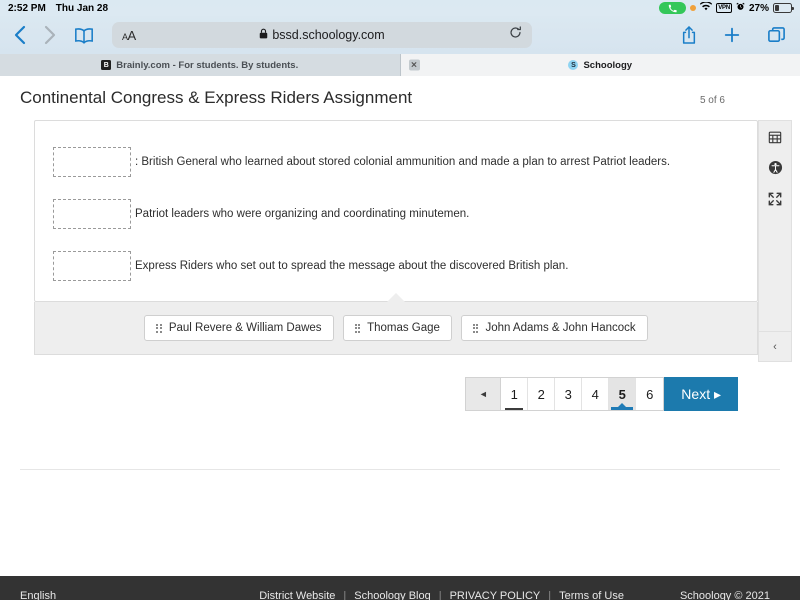 Image resolution: width=800 pixels, height=600 pixels. What do you see at coordinates (560, 328) in the screenshot?
I see `chip-label: John Adams & John Hancock` at bounding box center [560, 328].